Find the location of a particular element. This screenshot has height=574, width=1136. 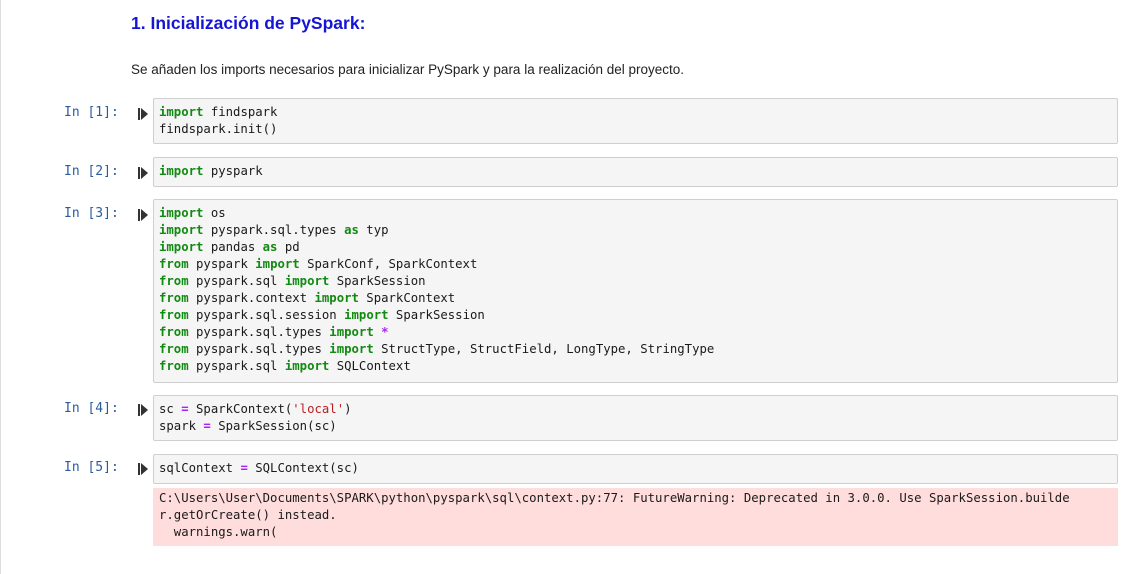

code-cell: import findspark findspark.init() is located at coordinates (635, 121).